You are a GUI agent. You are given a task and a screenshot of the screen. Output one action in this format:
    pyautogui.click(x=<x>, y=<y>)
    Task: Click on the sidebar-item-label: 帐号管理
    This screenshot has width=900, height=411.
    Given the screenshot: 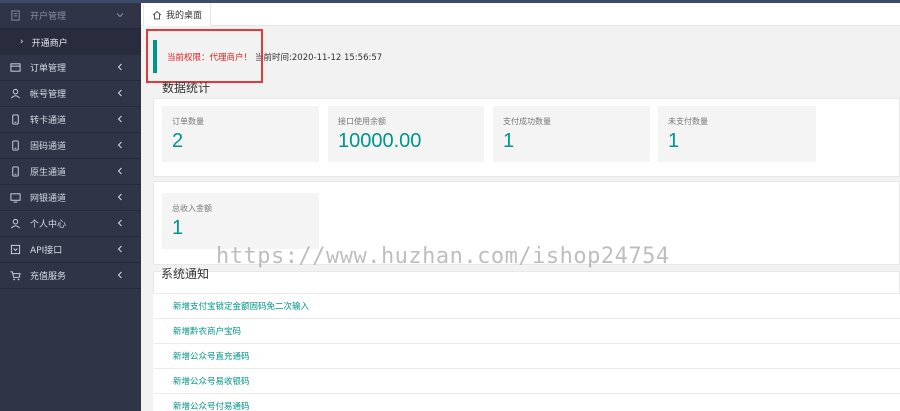 What is the action you would take?
    pyautogui.click(x=48, y=95)
    